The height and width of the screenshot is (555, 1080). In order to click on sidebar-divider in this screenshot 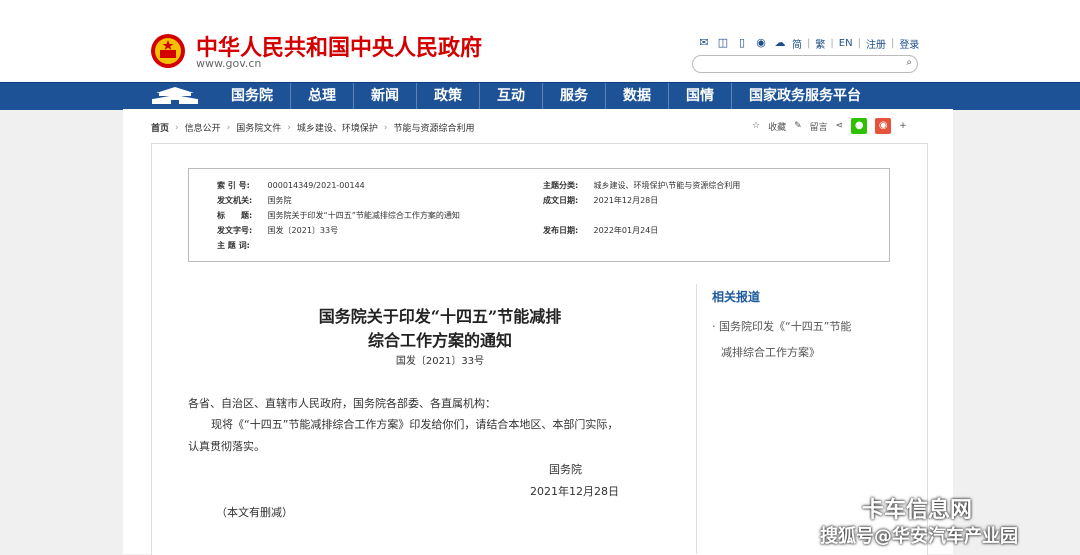, I will do `click(696, 419)`.